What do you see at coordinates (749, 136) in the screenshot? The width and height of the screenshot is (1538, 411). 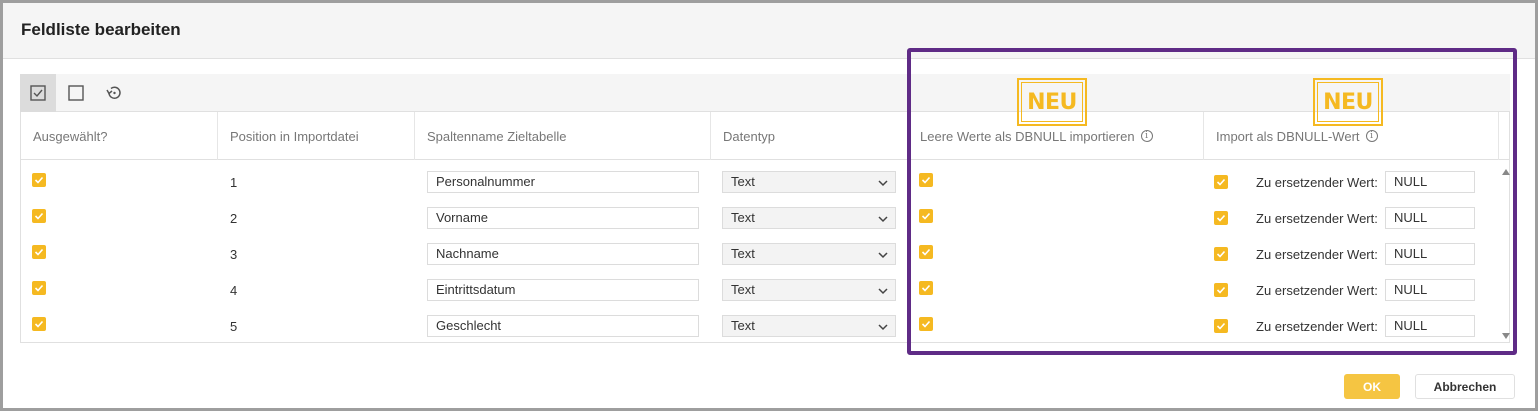 I see `header-datatype-label: Datentyp` at bounding box center [749, 136].